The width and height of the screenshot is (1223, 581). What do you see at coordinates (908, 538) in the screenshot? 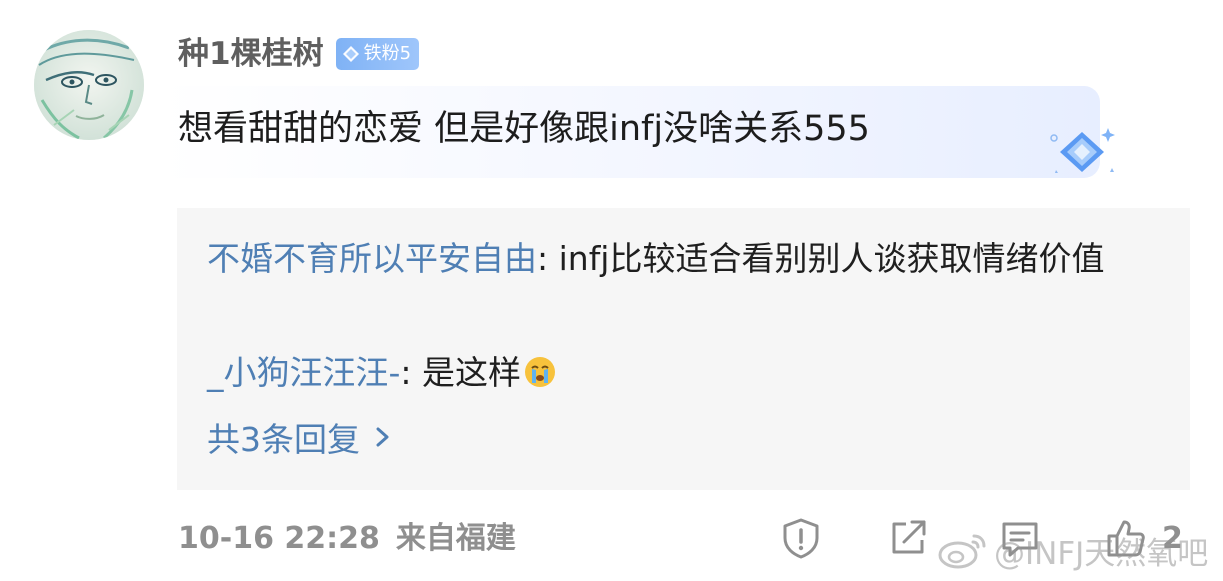
I see `share-icon` at bounding box center [908, 538].